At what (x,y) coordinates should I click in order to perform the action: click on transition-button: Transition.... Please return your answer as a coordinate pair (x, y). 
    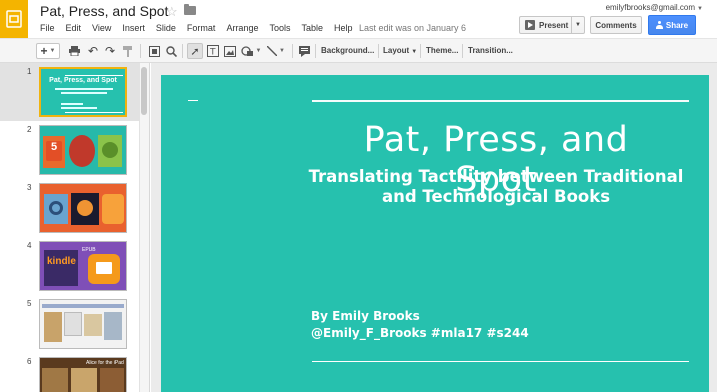
    Looking at the image, I should click on (490, 50).